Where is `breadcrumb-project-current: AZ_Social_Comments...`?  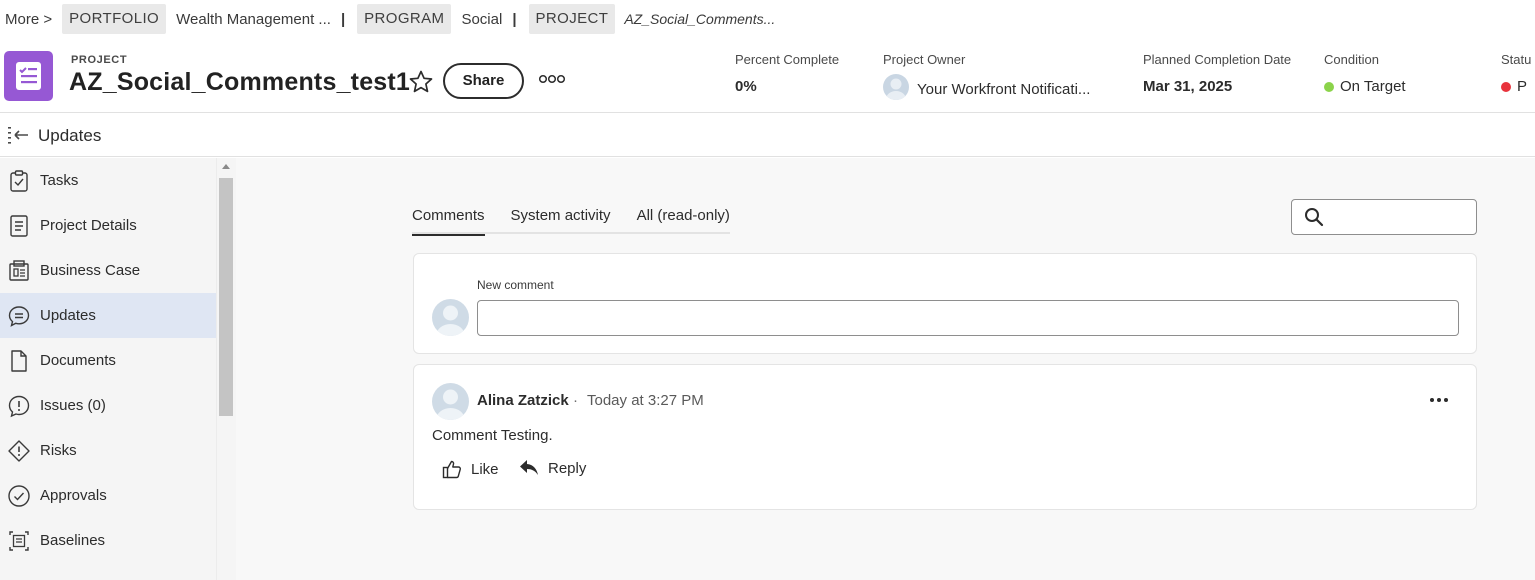
breadcrumb-project-current: AZ_Social_Comments... is located at coordinates (700, 19).